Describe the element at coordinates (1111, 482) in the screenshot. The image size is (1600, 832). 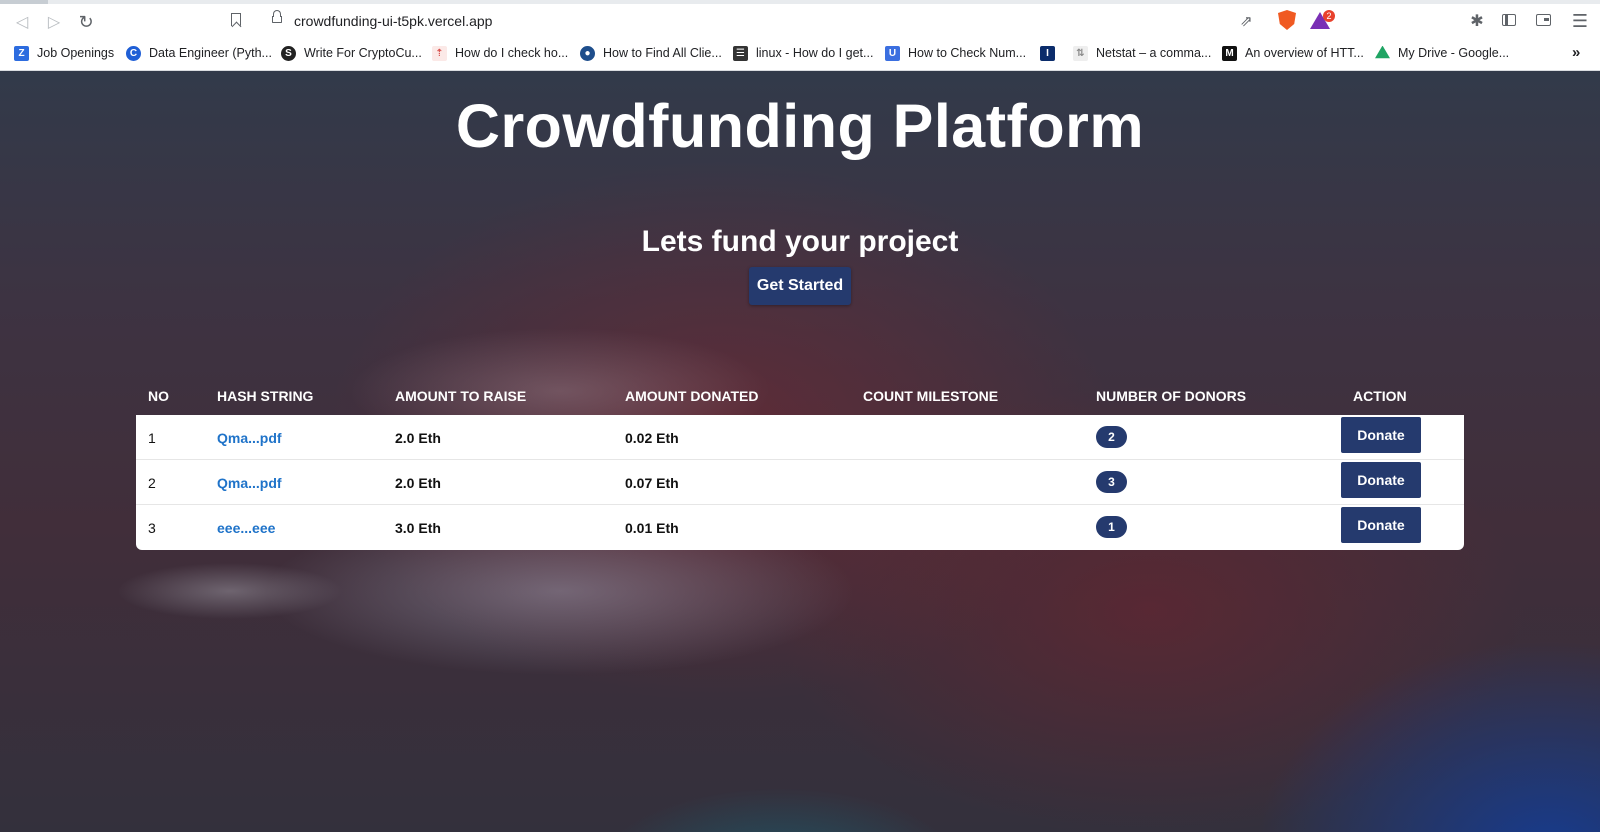
I see `donors-badge: 3` at that location.